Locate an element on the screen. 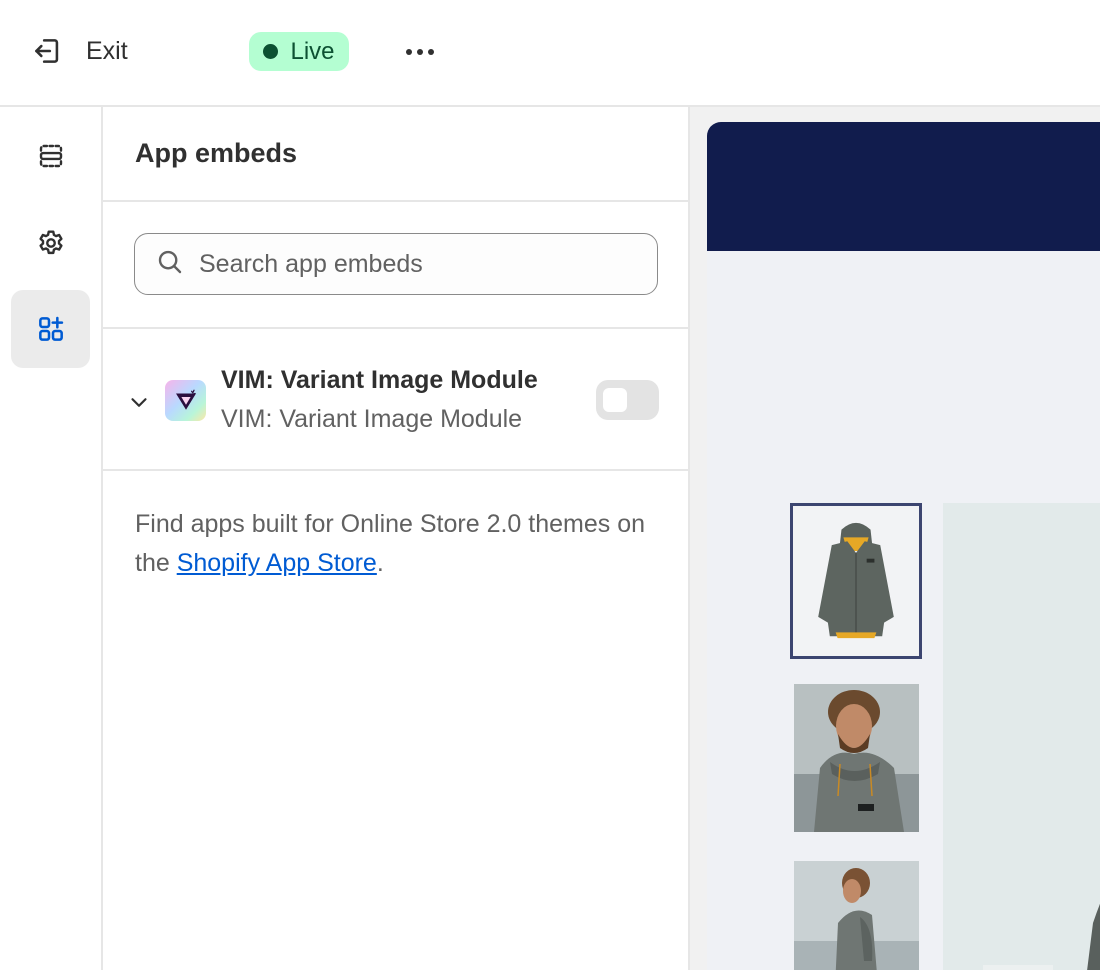 The width and height of the screenshot is (1100, 970). embed-toggle is located at coordinates (627, 400).